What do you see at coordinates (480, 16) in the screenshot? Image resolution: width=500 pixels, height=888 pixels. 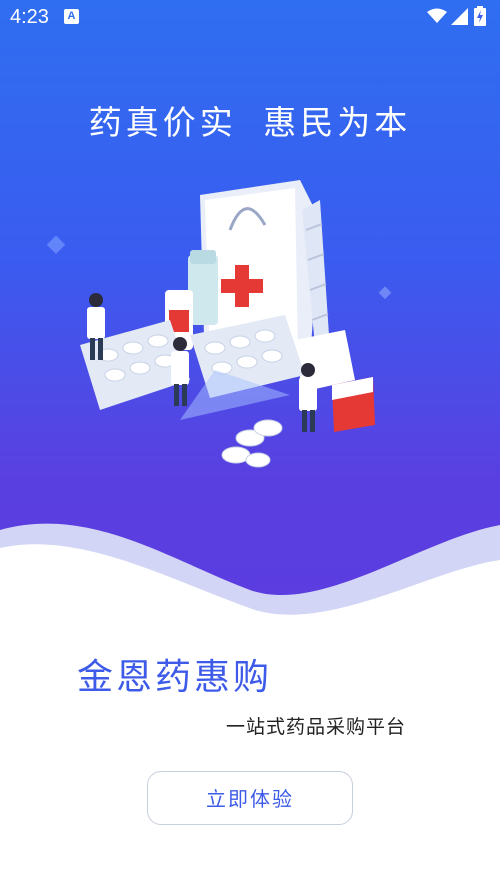 I see `battery-charging-icon` at bounding box center [480, 16].